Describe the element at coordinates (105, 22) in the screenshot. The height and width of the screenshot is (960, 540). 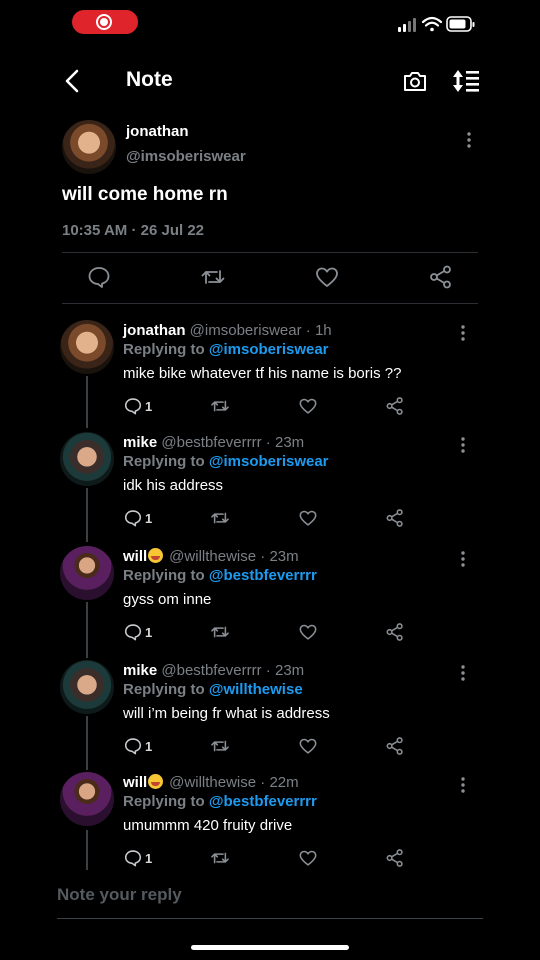
I see `screen-record-icon` at that location.